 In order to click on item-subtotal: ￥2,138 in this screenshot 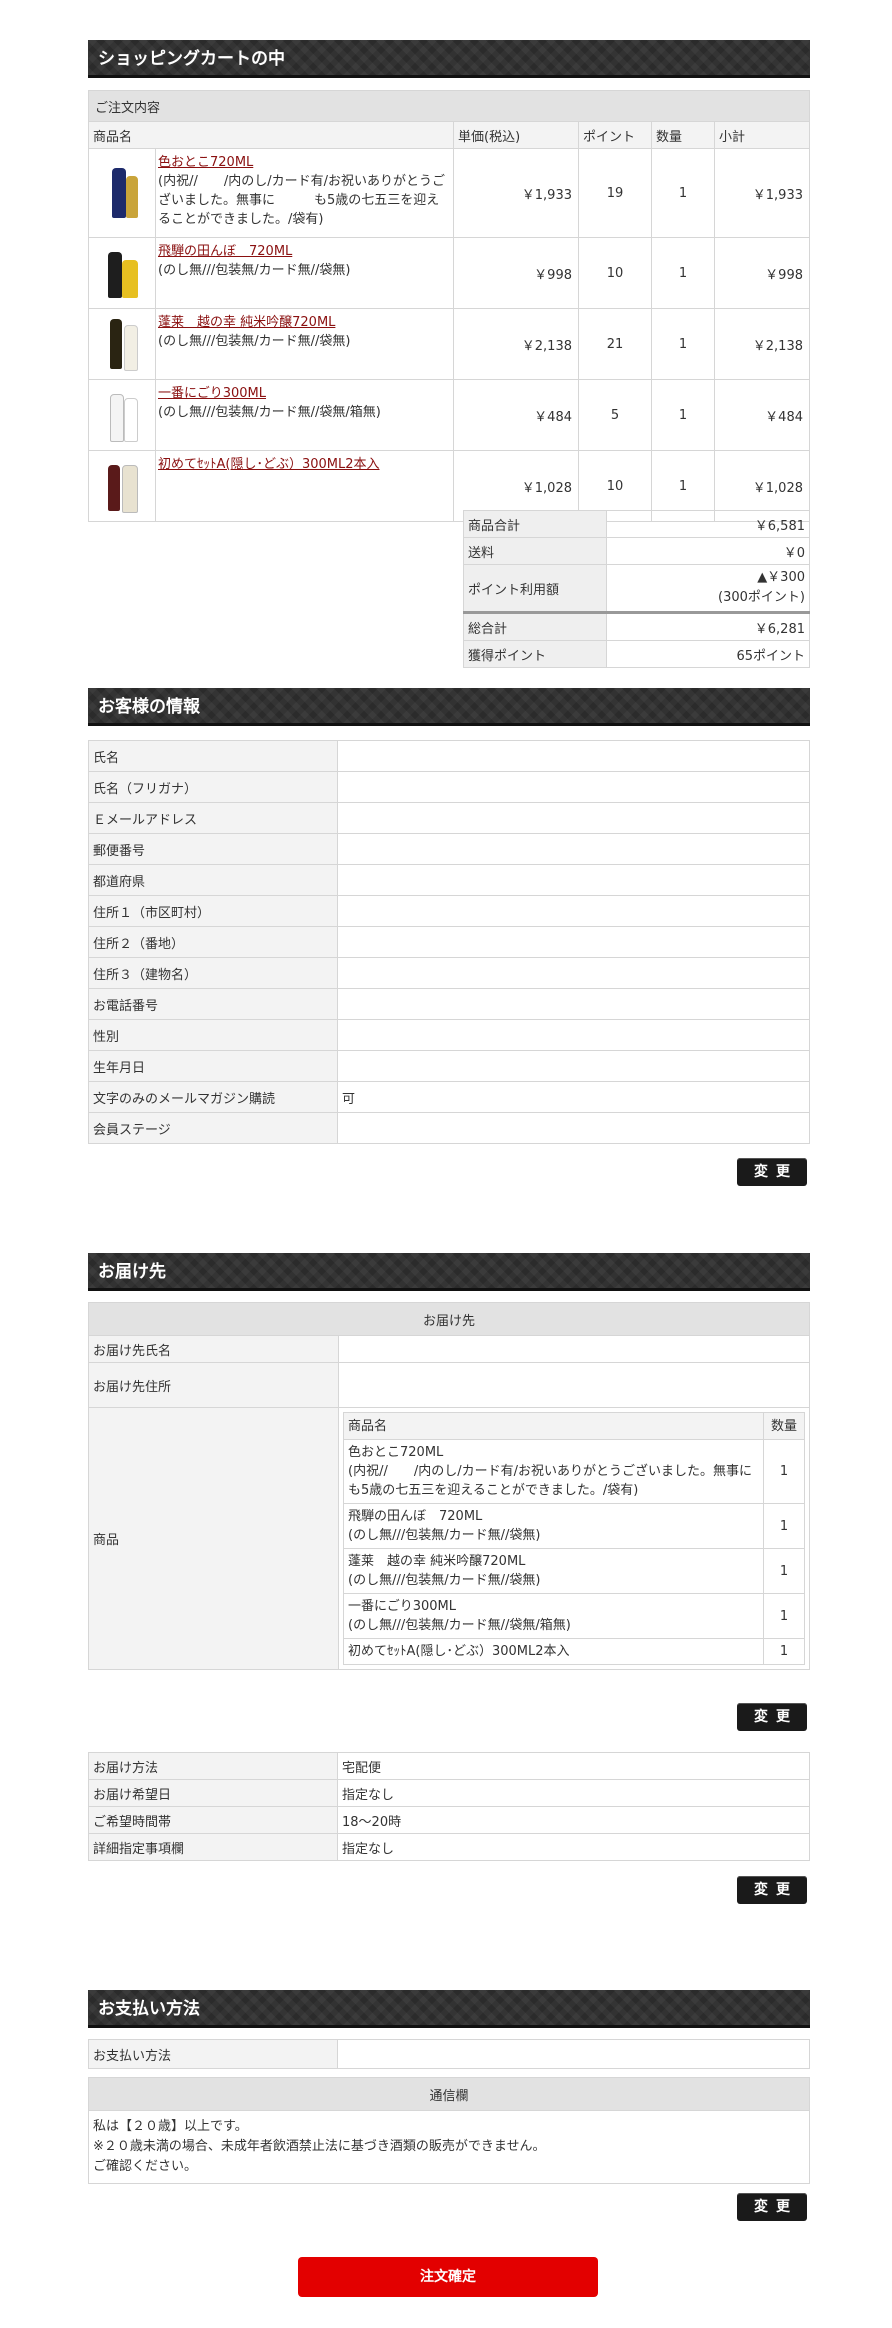, I will do `click(762, 344)`.